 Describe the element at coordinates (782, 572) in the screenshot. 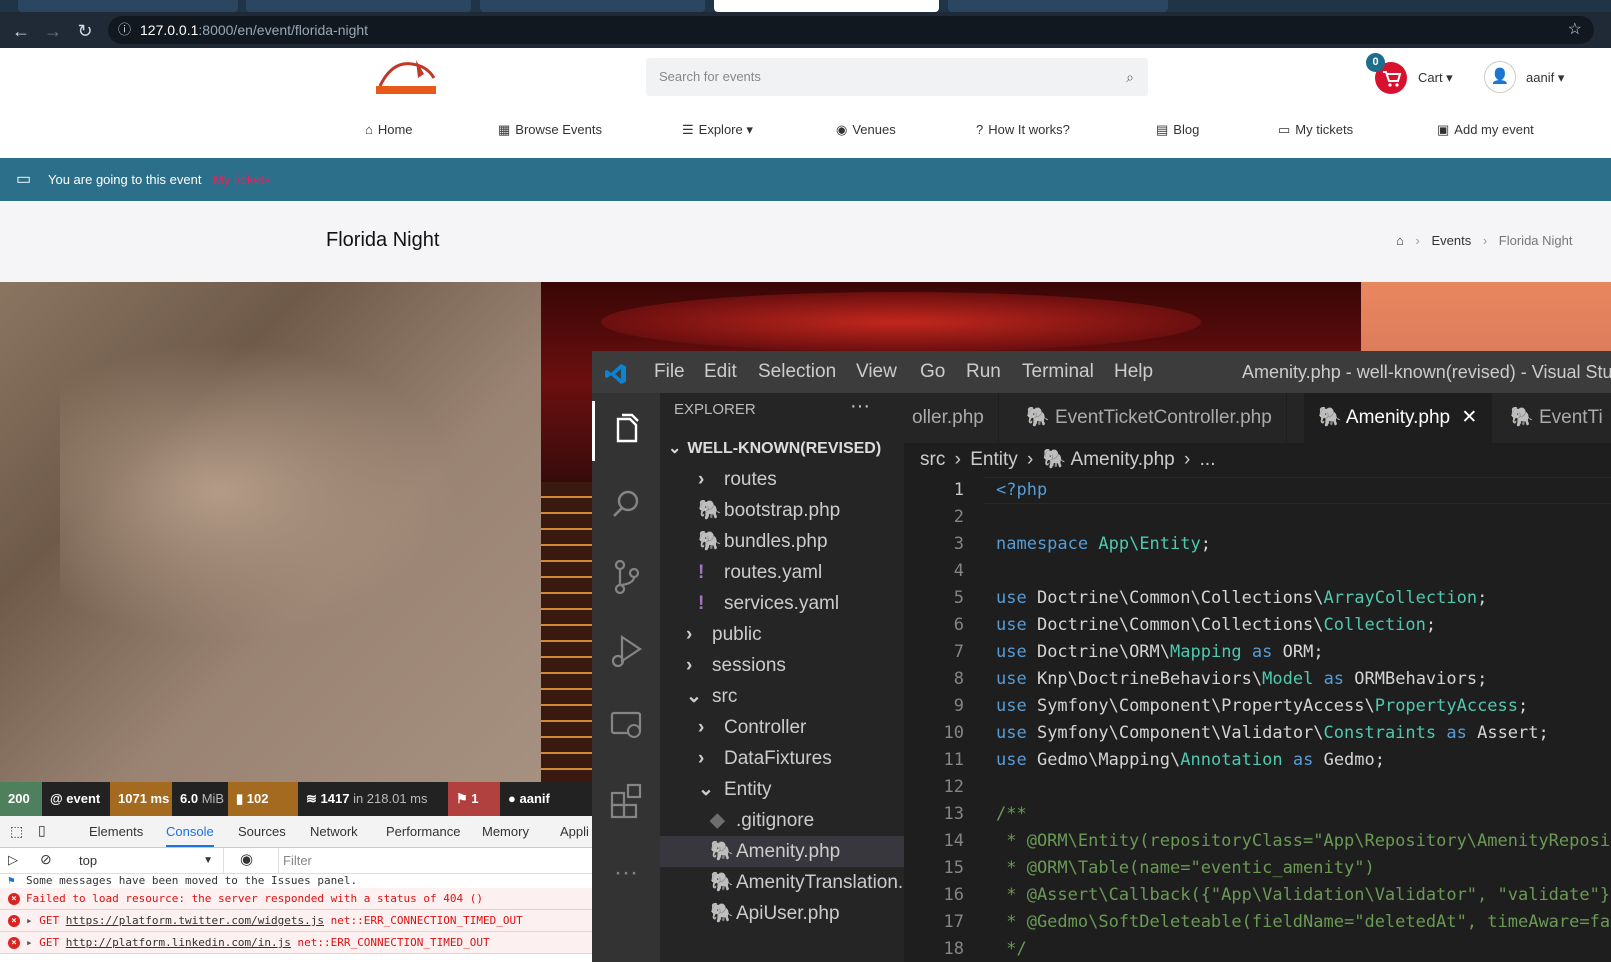

I see `tree-file: ! routes.yaml` at that location.